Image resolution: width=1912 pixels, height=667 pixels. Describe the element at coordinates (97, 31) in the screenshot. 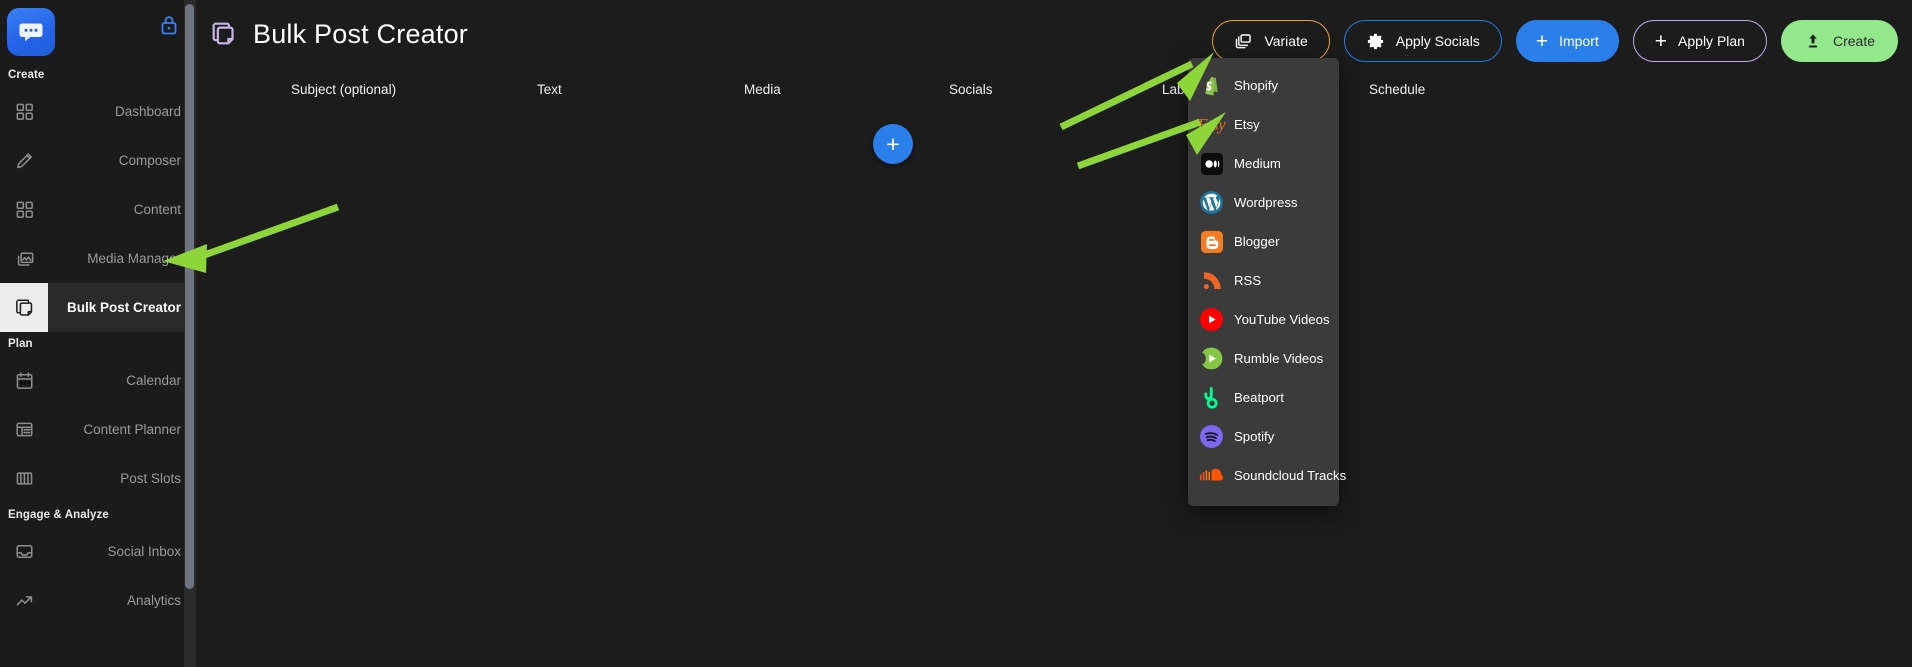

I see `sidebar-brand-row` at that location.